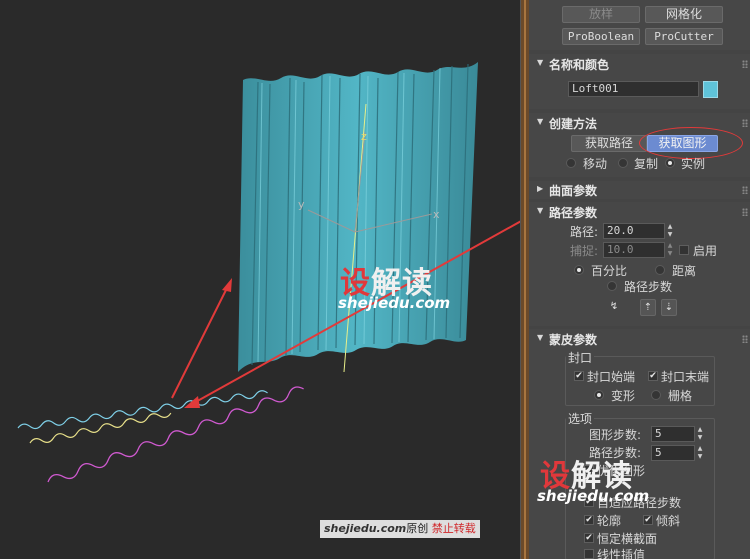 This screenshot has width=750, height=559. Describe the element at coordinates (601, 36) in the screenshot. I see `proboolean-button: ProBoolean` at that location.